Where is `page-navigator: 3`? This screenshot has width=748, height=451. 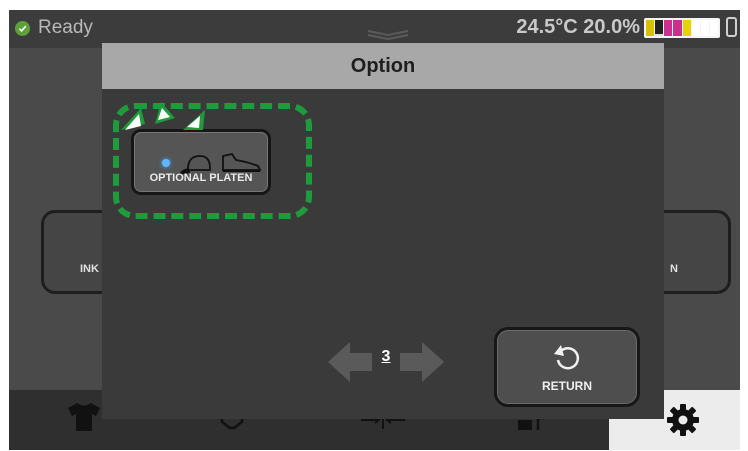 page-navigator: 3 is located at coordinates (386, 363).